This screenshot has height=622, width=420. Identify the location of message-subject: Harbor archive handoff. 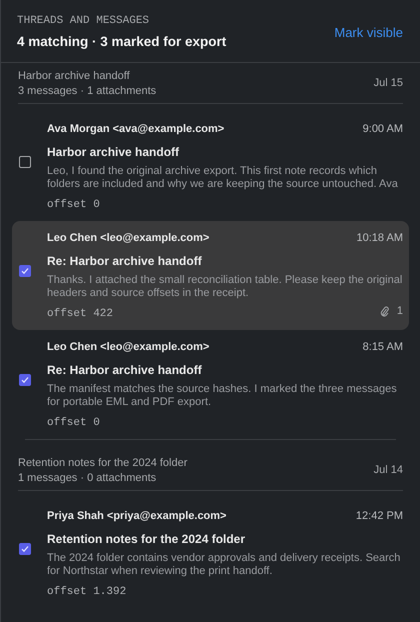
(113, 153).